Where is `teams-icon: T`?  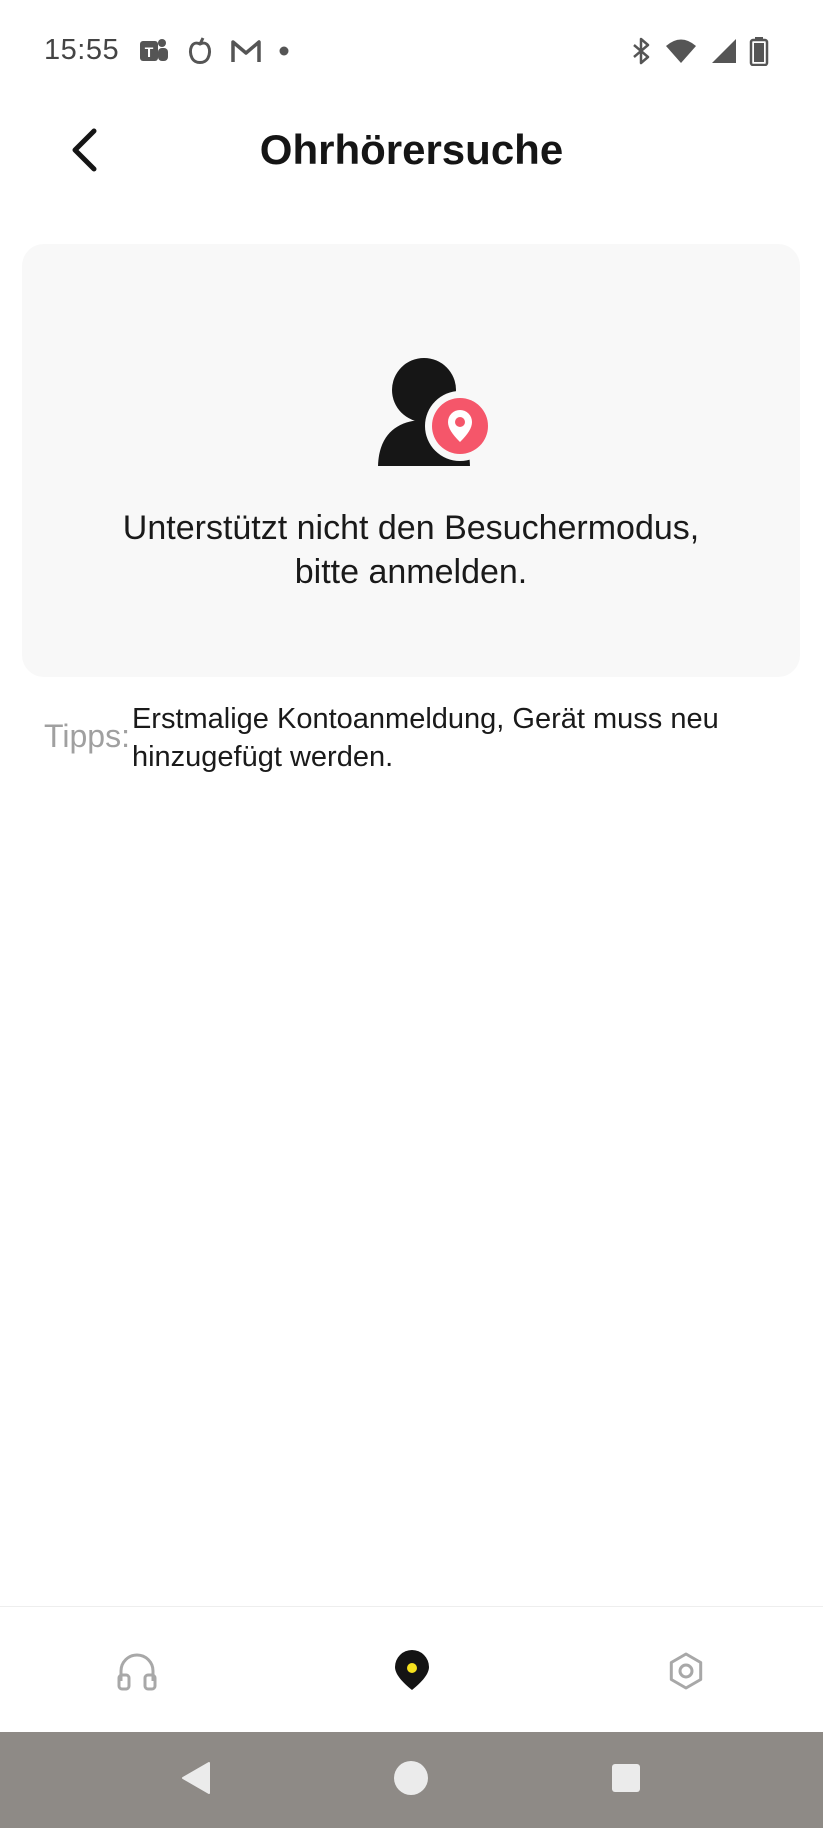 teams-icon: T is located at coordinates (154, 51).